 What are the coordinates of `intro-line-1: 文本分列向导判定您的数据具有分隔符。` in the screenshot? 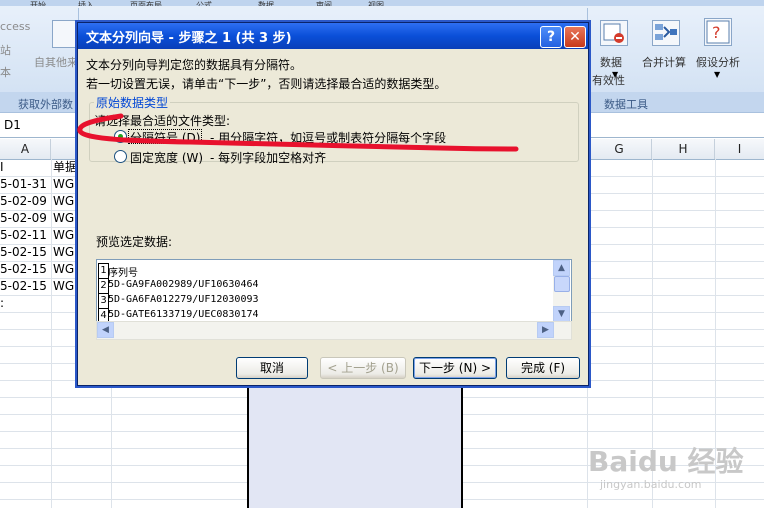 It's located at (194, 65).